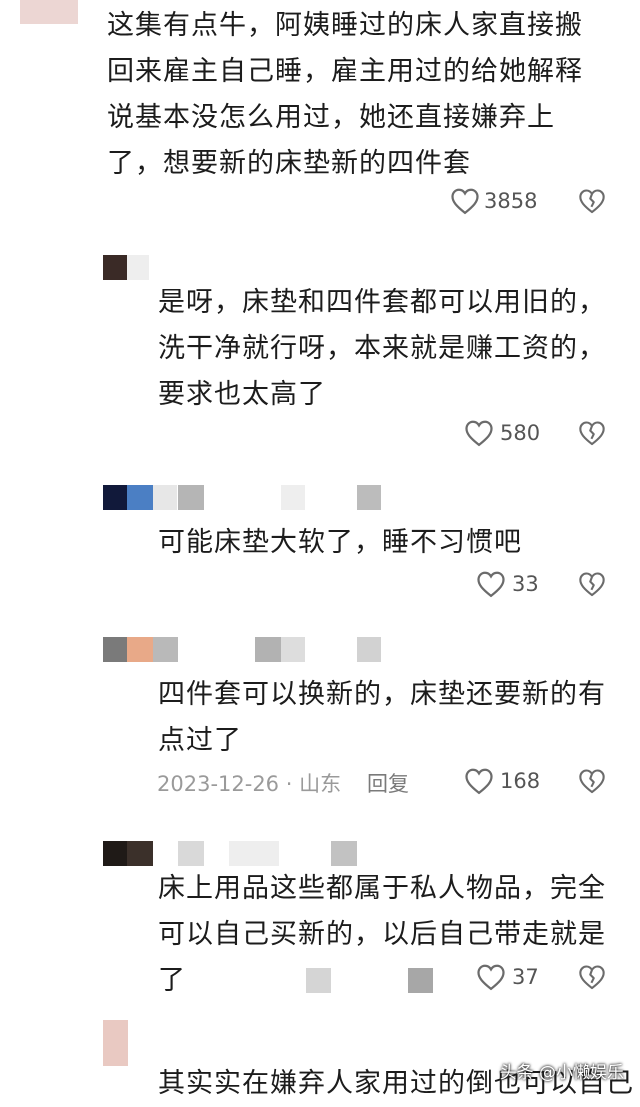 The height and width of the screenshot is (1107, 640). I want to click on like-button: 3858, so click(493, 201).